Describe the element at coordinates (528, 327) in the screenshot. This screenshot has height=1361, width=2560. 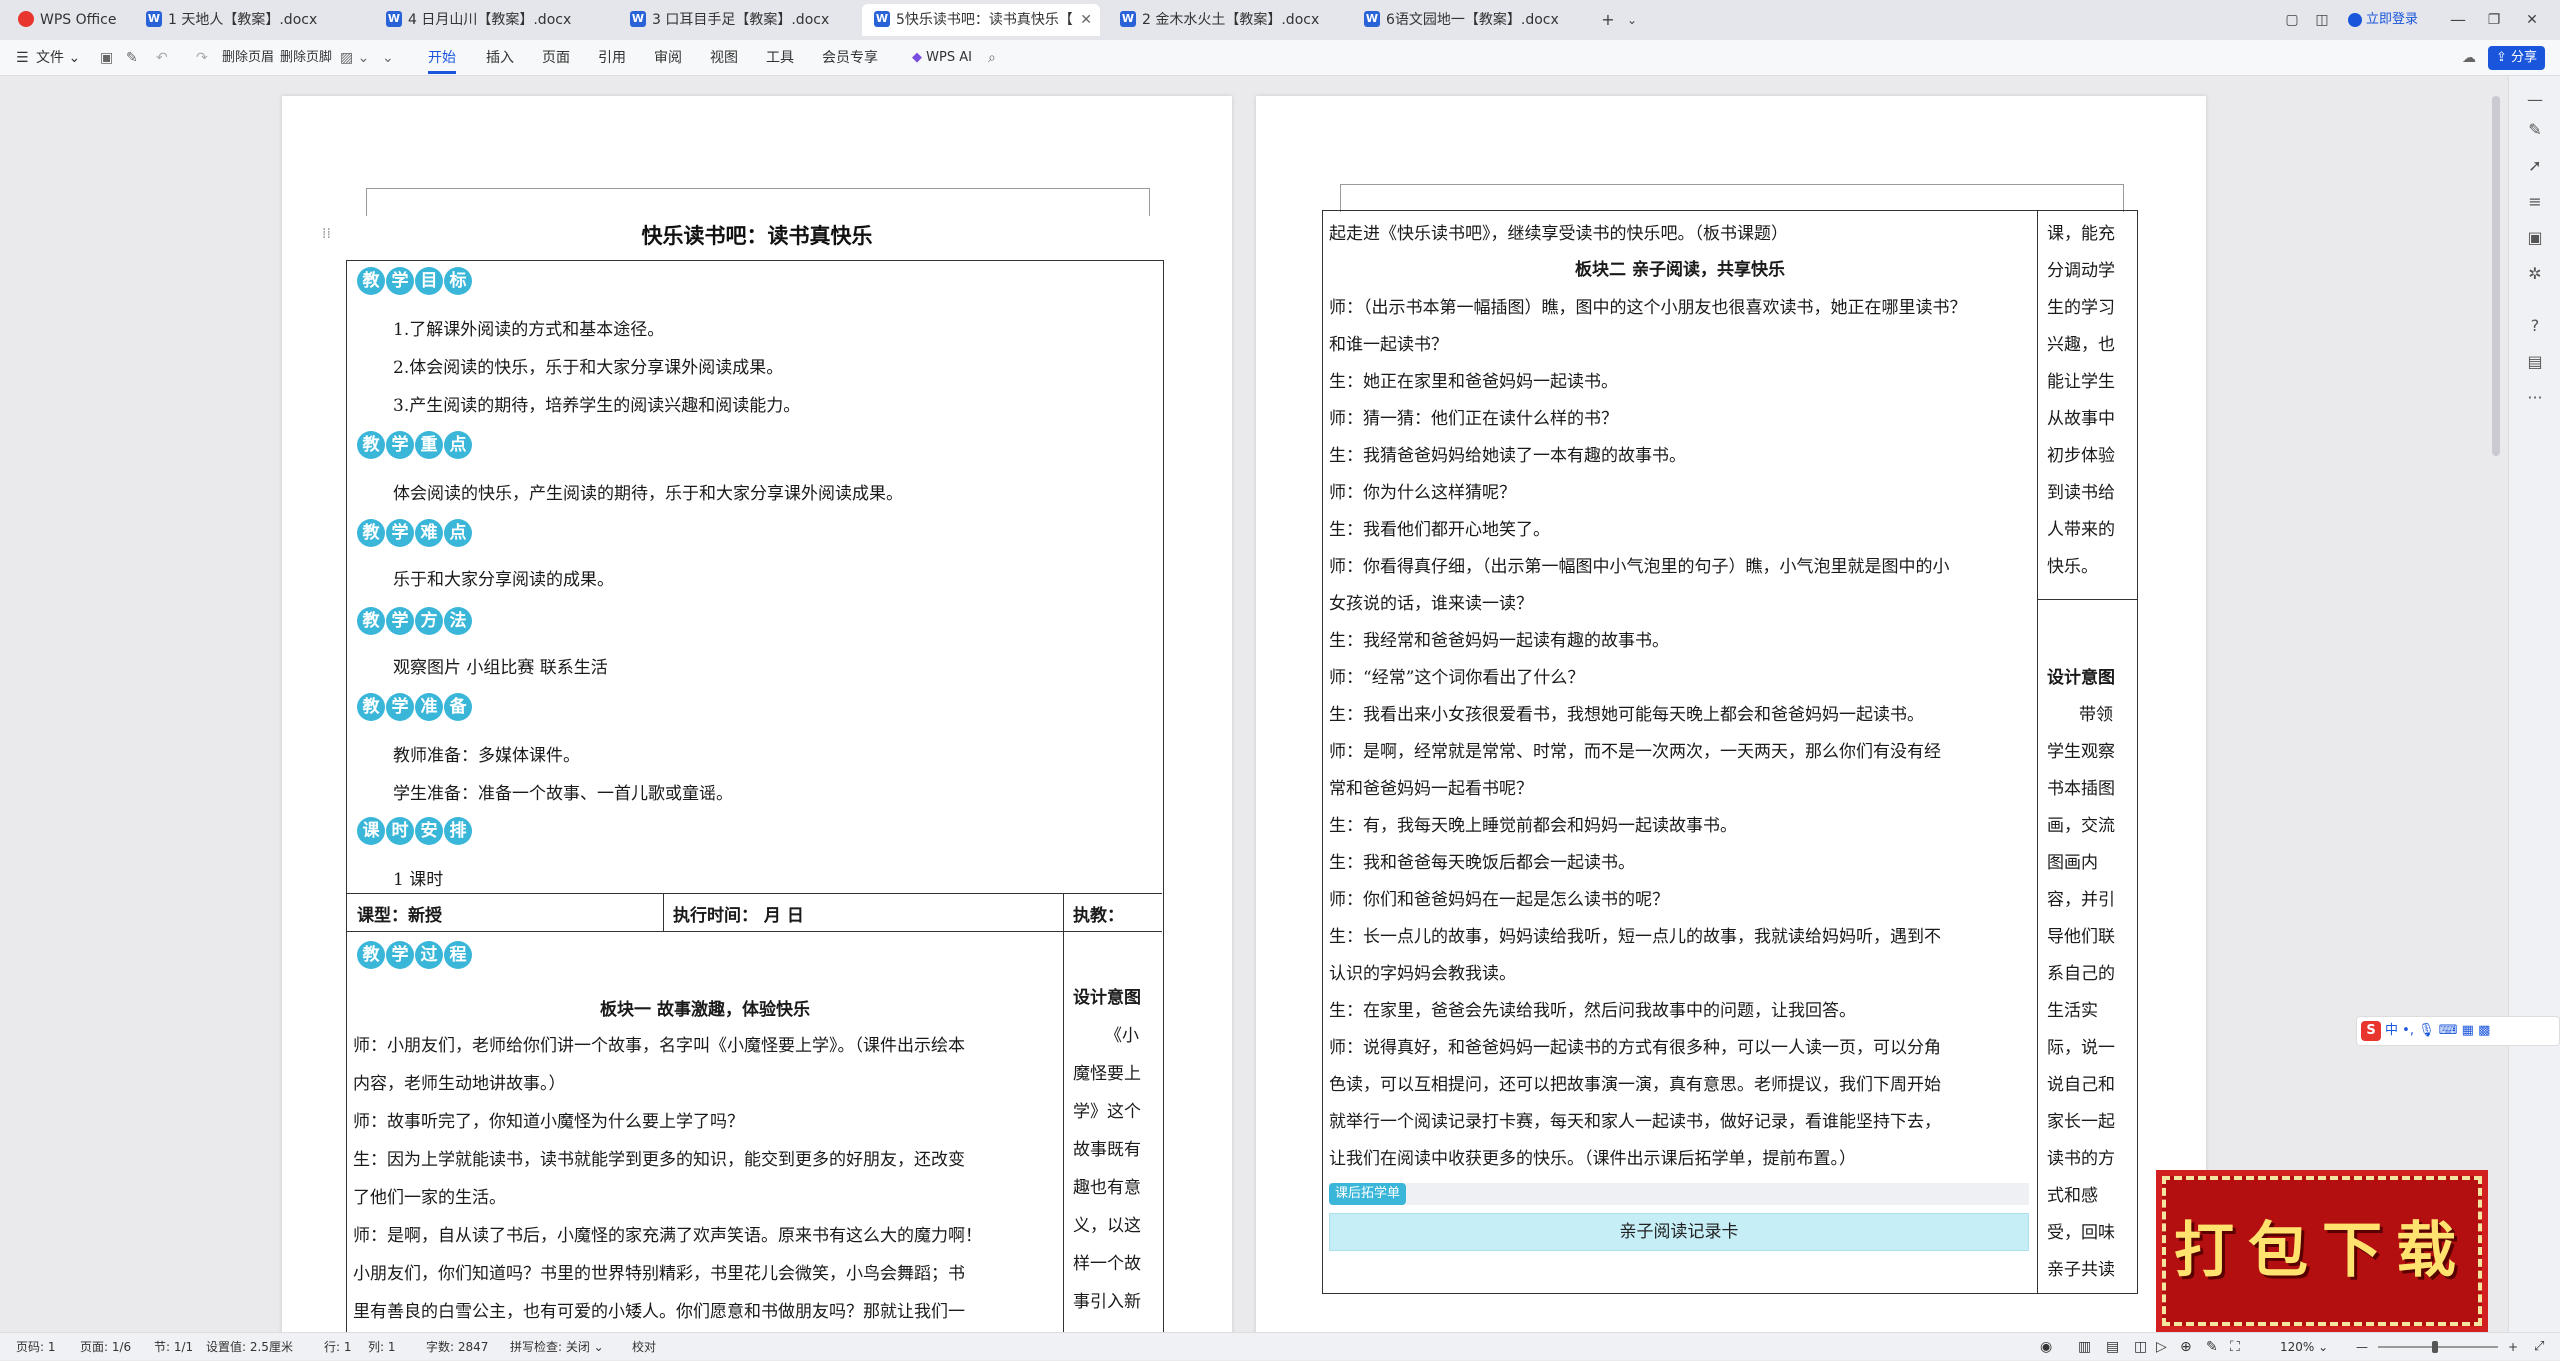
I see `goal-line: 1.了解课外阅读的方式和基本途径。` at that location.